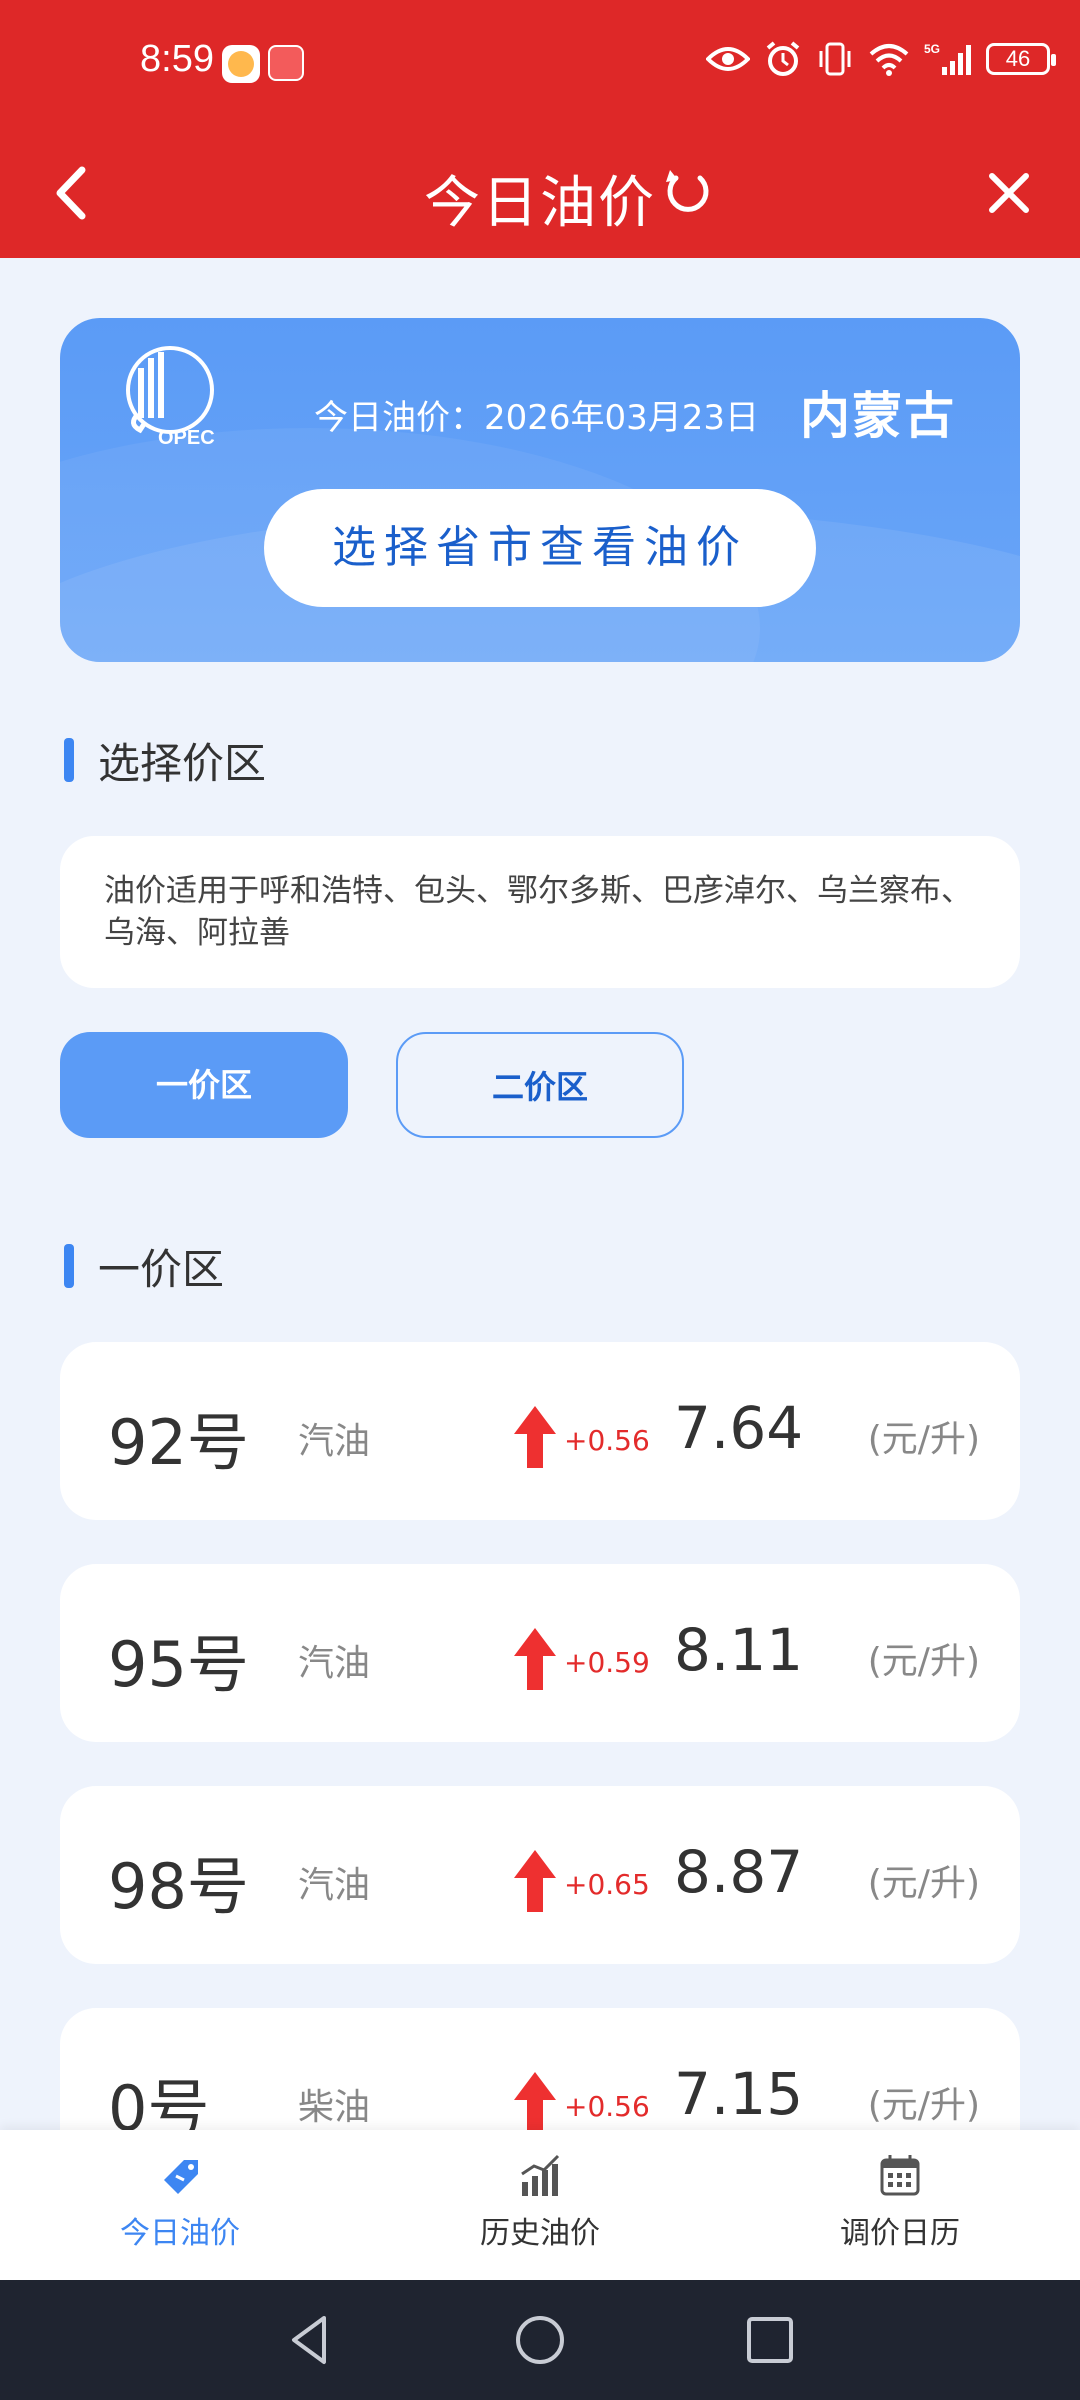 This screenshot has width=1080, height=2400. I want to click on battery-icon: 46, so click(1021, 59).